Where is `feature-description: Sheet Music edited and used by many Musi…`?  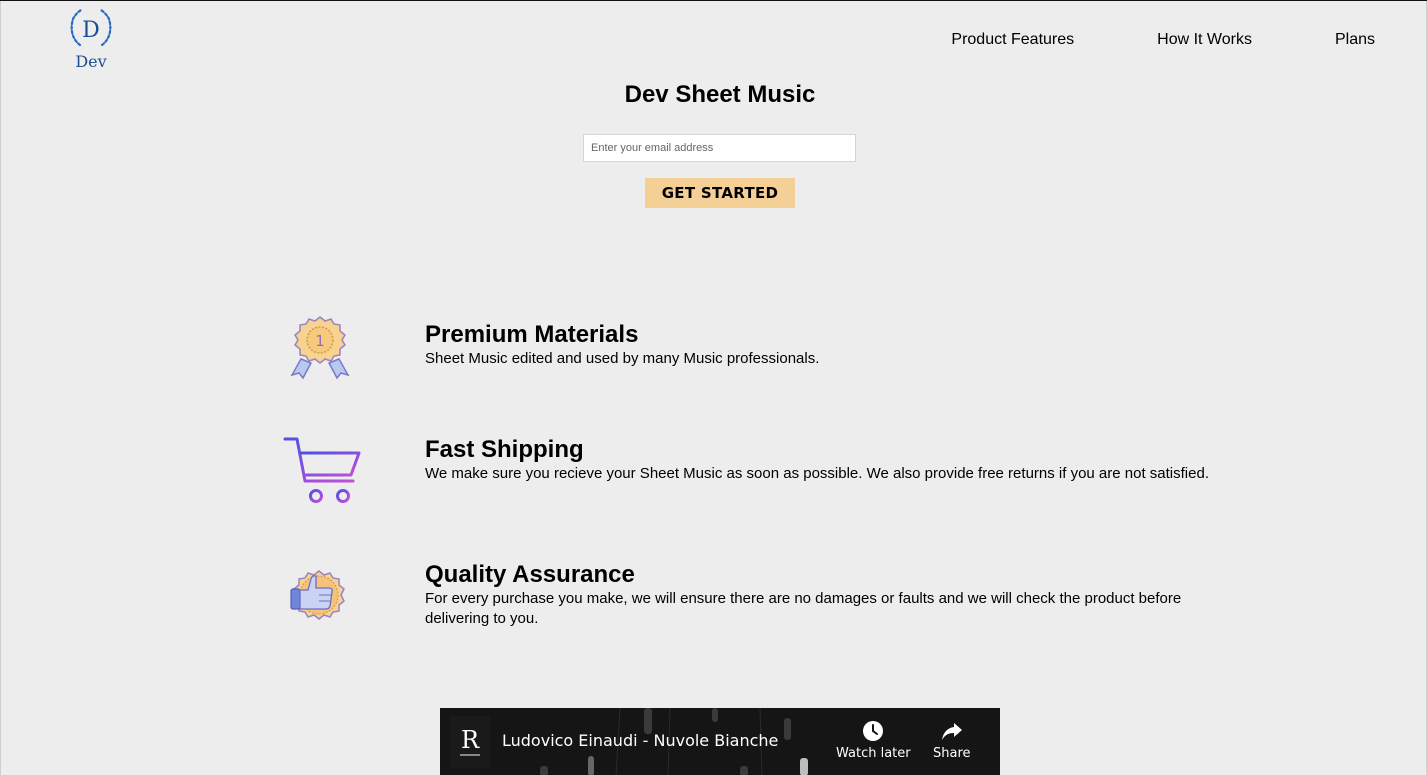 feature-description: Sheet Music edited and used by many Musi… is located at coordinates (622, 358).